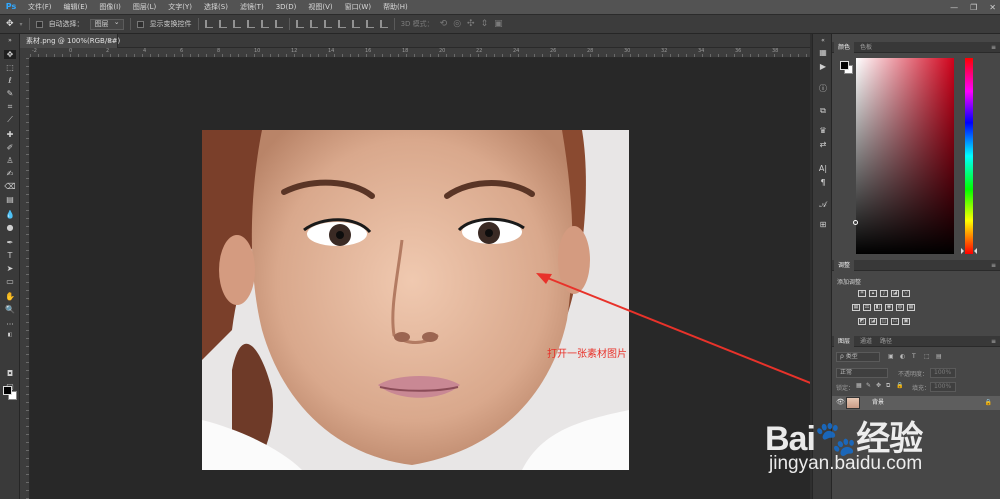  I want to click on auto-select-checkbox, so click(39, 24).